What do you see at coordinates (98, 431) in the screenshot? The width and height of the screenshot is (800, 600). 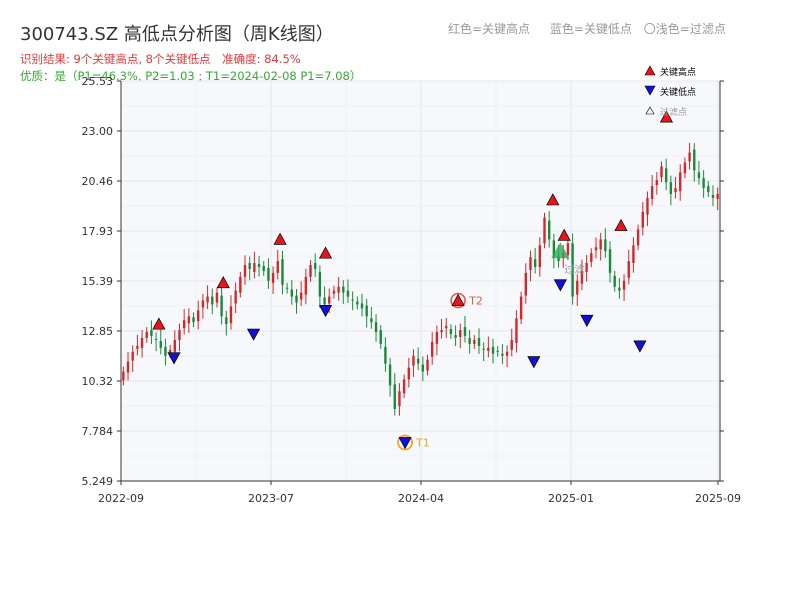 I see `y-tick-label: 7.784` at bounding box center [98, 431].